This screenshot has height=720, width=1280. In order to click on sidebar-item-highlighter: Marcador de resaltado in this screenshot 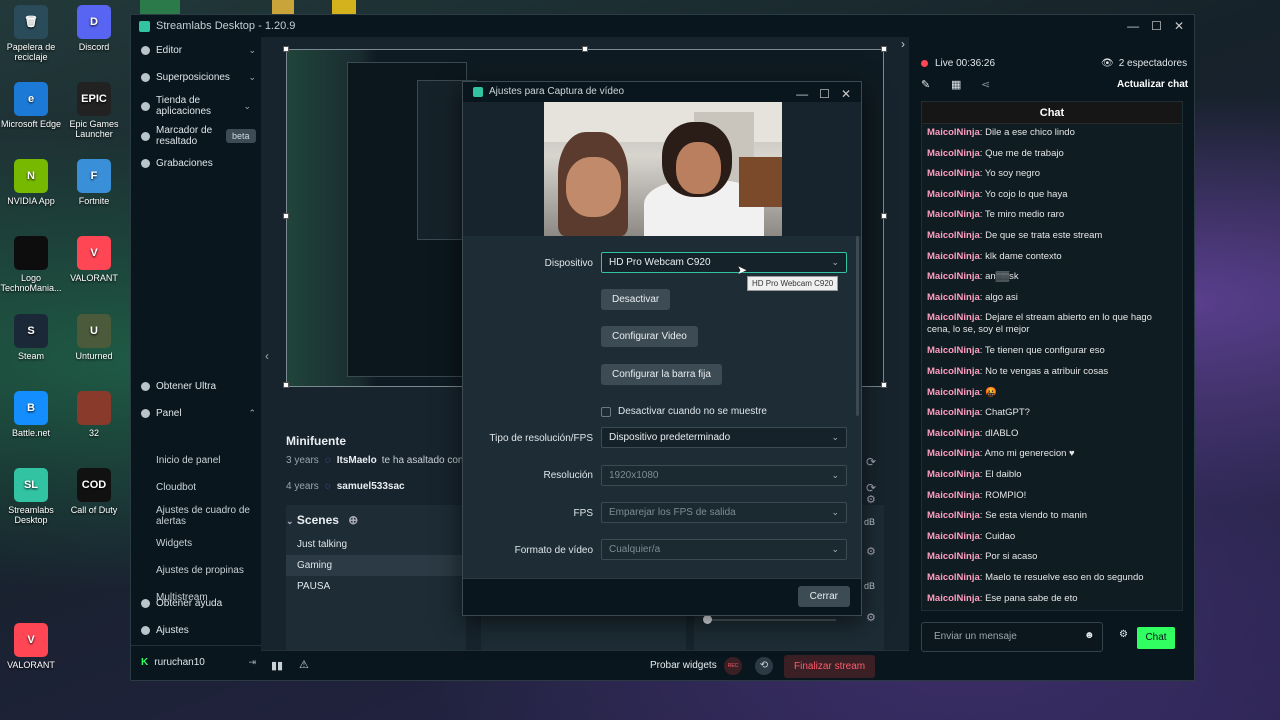, I will do `click(181, 136)`.